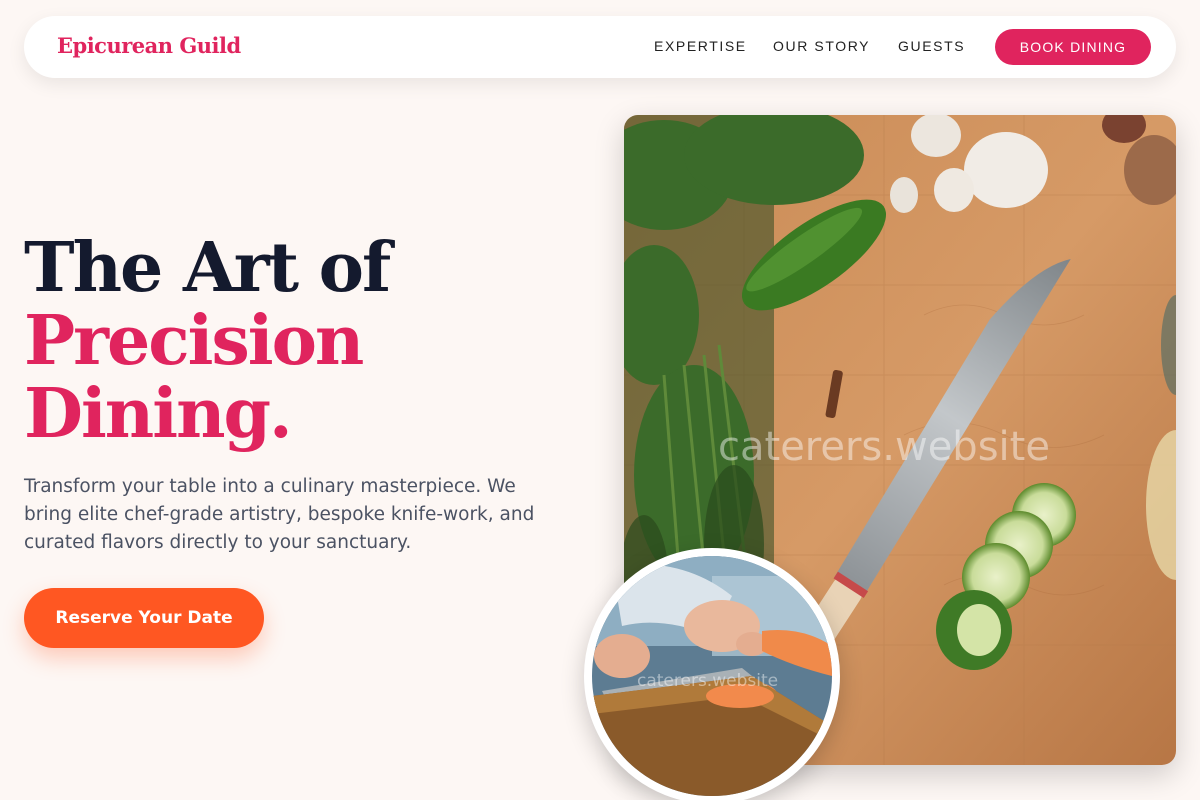  What do you see at coordinates (700, 46) in the screenshot?
I see `nav-link-expertise: EXPERTISE` at bounding box center [700, 46].